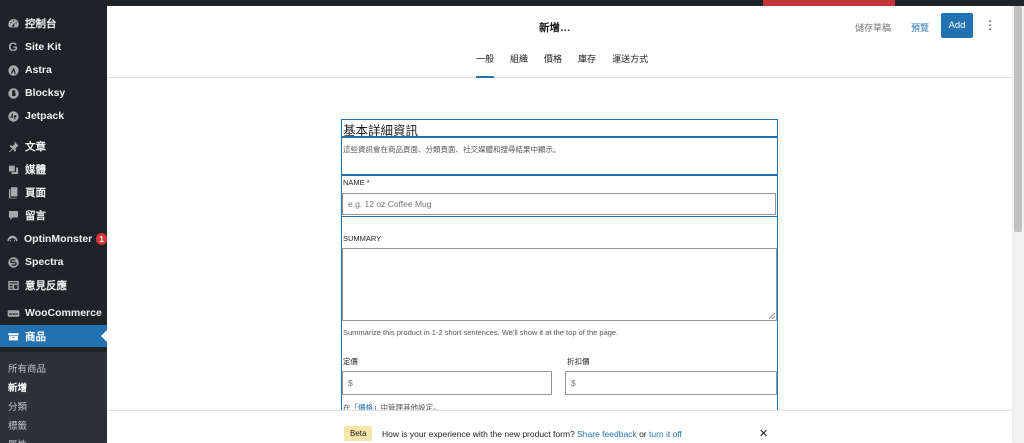 The height and width of the screenshot is (443, 1024). What do you see at coordinates (53, 397) in the screenshot?
I see `products-submenu: 所有商品 新增 分類 標籤 屬性` at bounding box center [53, 397].